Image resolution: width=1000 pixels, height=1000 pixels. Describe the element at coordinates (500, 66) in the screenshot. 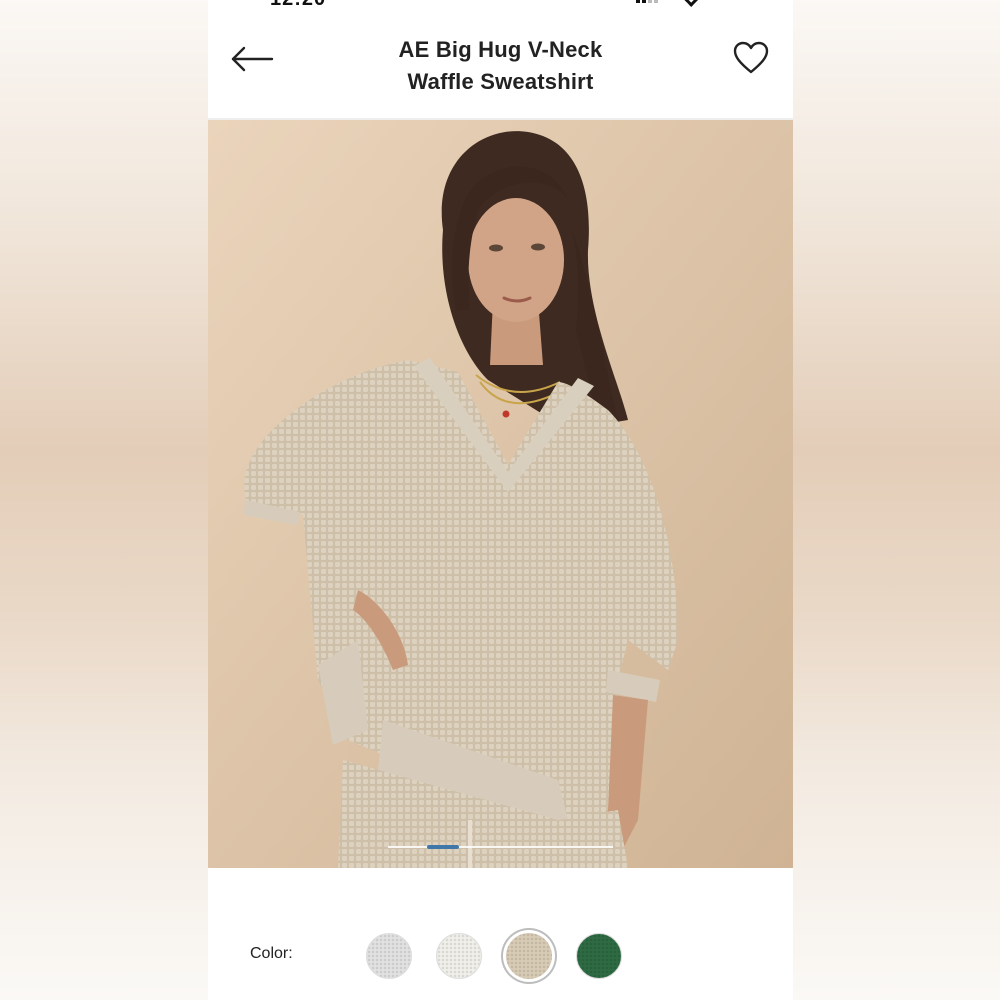

I see `product-title: AE Big Hug V-Neck Waffle Sweatshirt` at that location.